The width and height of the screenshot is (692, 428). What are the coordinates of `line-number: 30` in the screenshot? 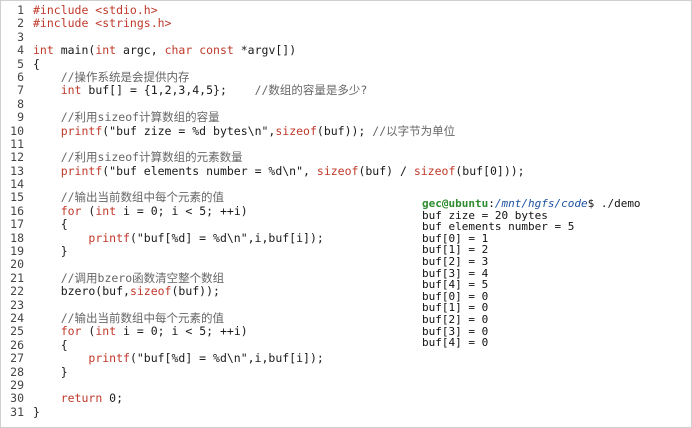 It's located at (17, 398).